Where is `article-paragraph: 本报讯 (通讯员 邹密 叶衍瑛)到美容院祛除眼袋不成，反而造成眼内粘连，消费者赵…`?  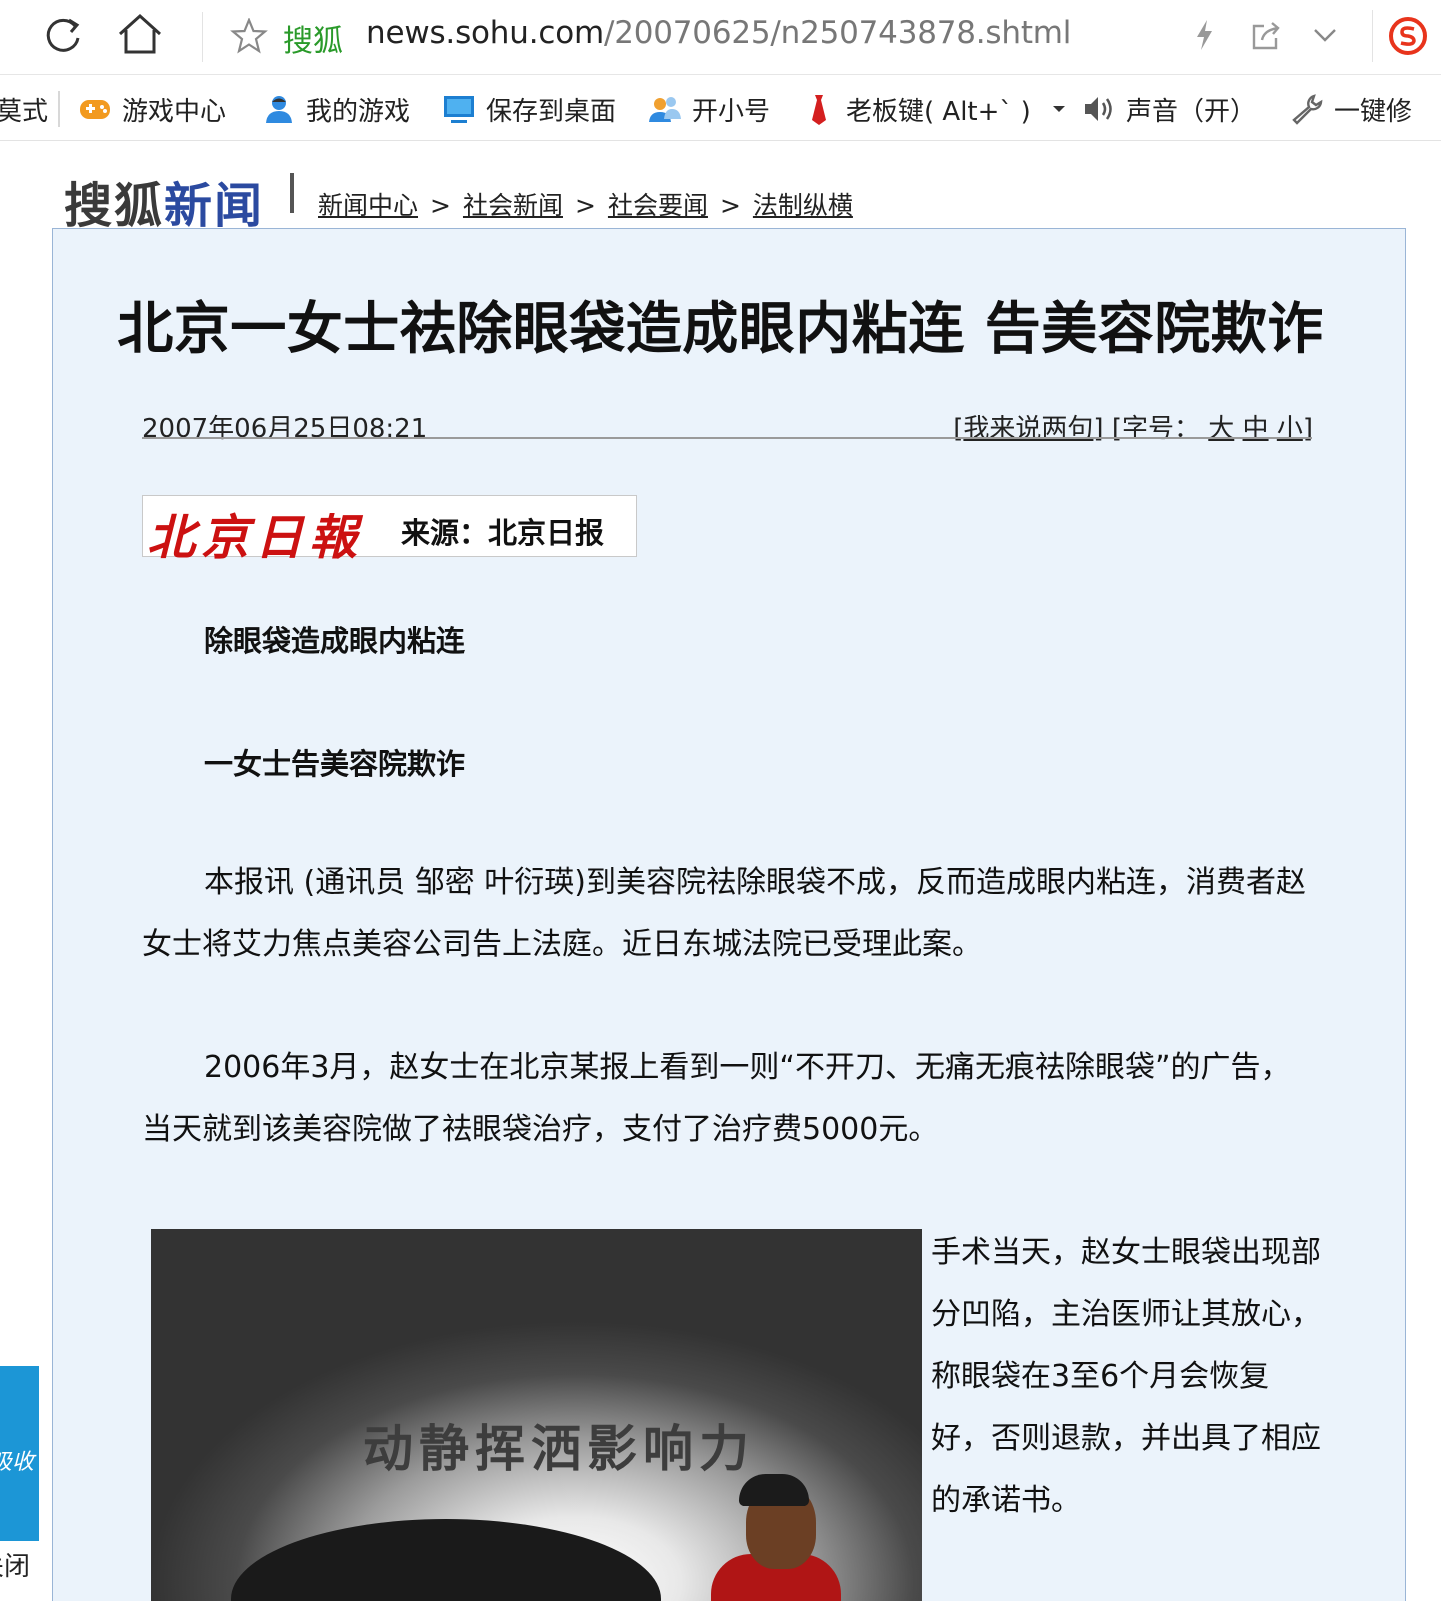 article-paragraph: 本报讯 (通讯员 邹密 叶衍瑛)到美容院祛除眼袋不成，反而造成眼内粘连，消费者赵… is located at coordinates (724, 913).